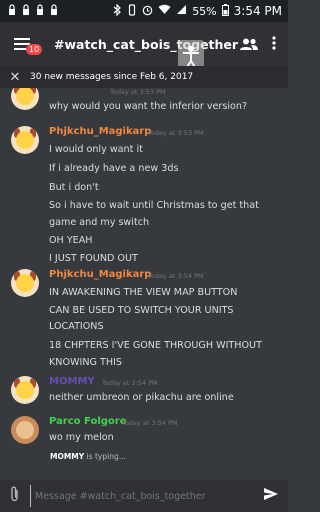 This screenshot has height=512, width=320. Describe the element at coordinates (164, 11) in the screenshot. I see `wifi-icon` at that location.